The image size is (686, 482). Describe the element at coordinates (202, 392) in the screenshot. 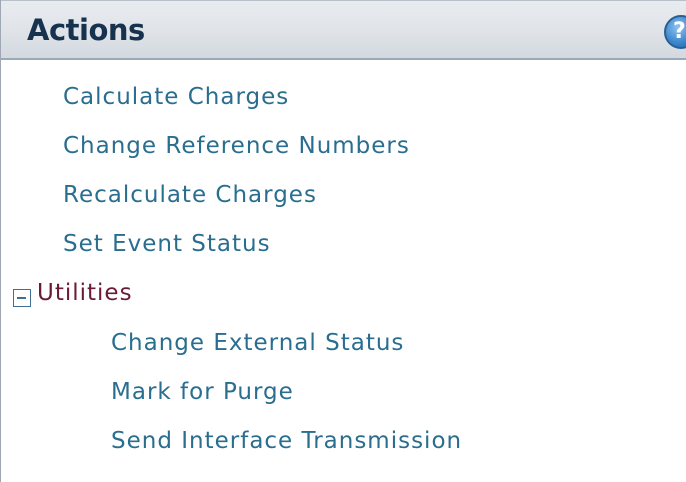

I see `action-mark-for-purge: Mark for Purge` at that location.